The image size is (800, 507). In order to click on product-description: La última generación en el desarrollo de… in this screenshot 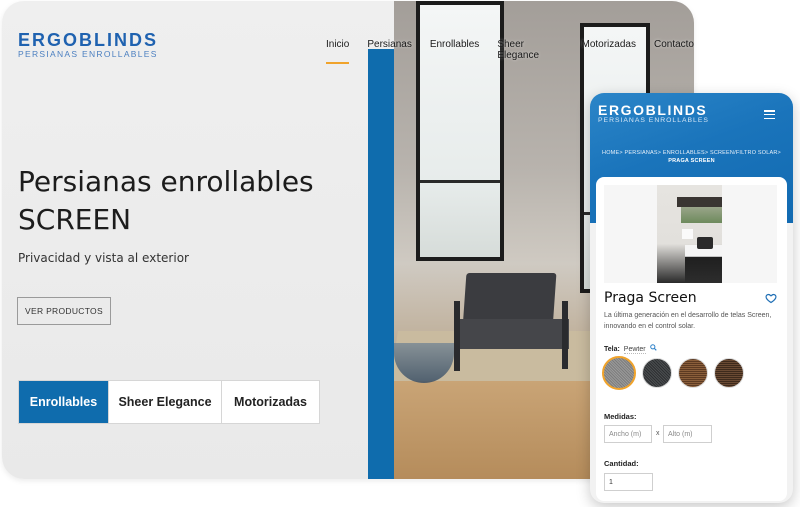, I will do `click(688, 321)`.